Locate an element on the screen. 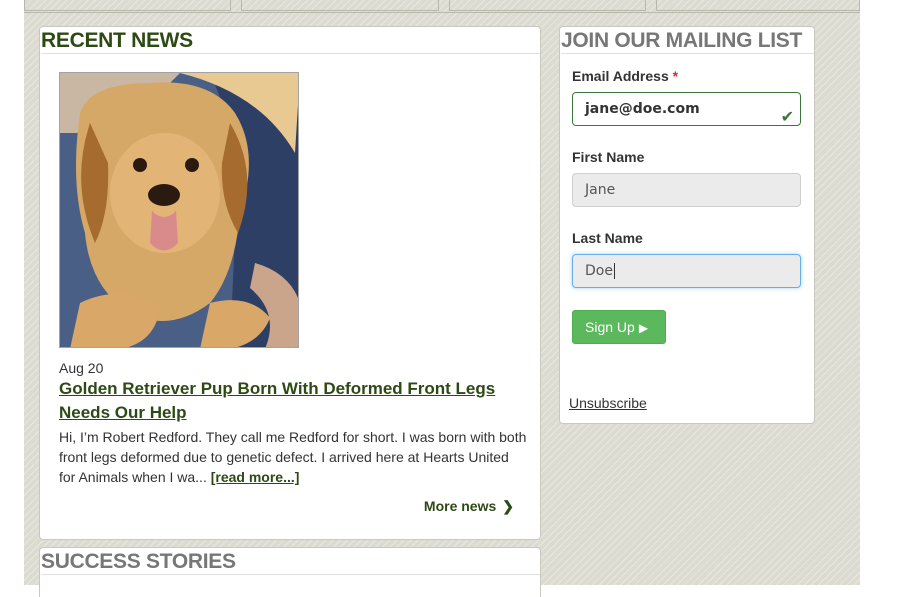  email-label: Email Address * is located at coordinates (625, 76).